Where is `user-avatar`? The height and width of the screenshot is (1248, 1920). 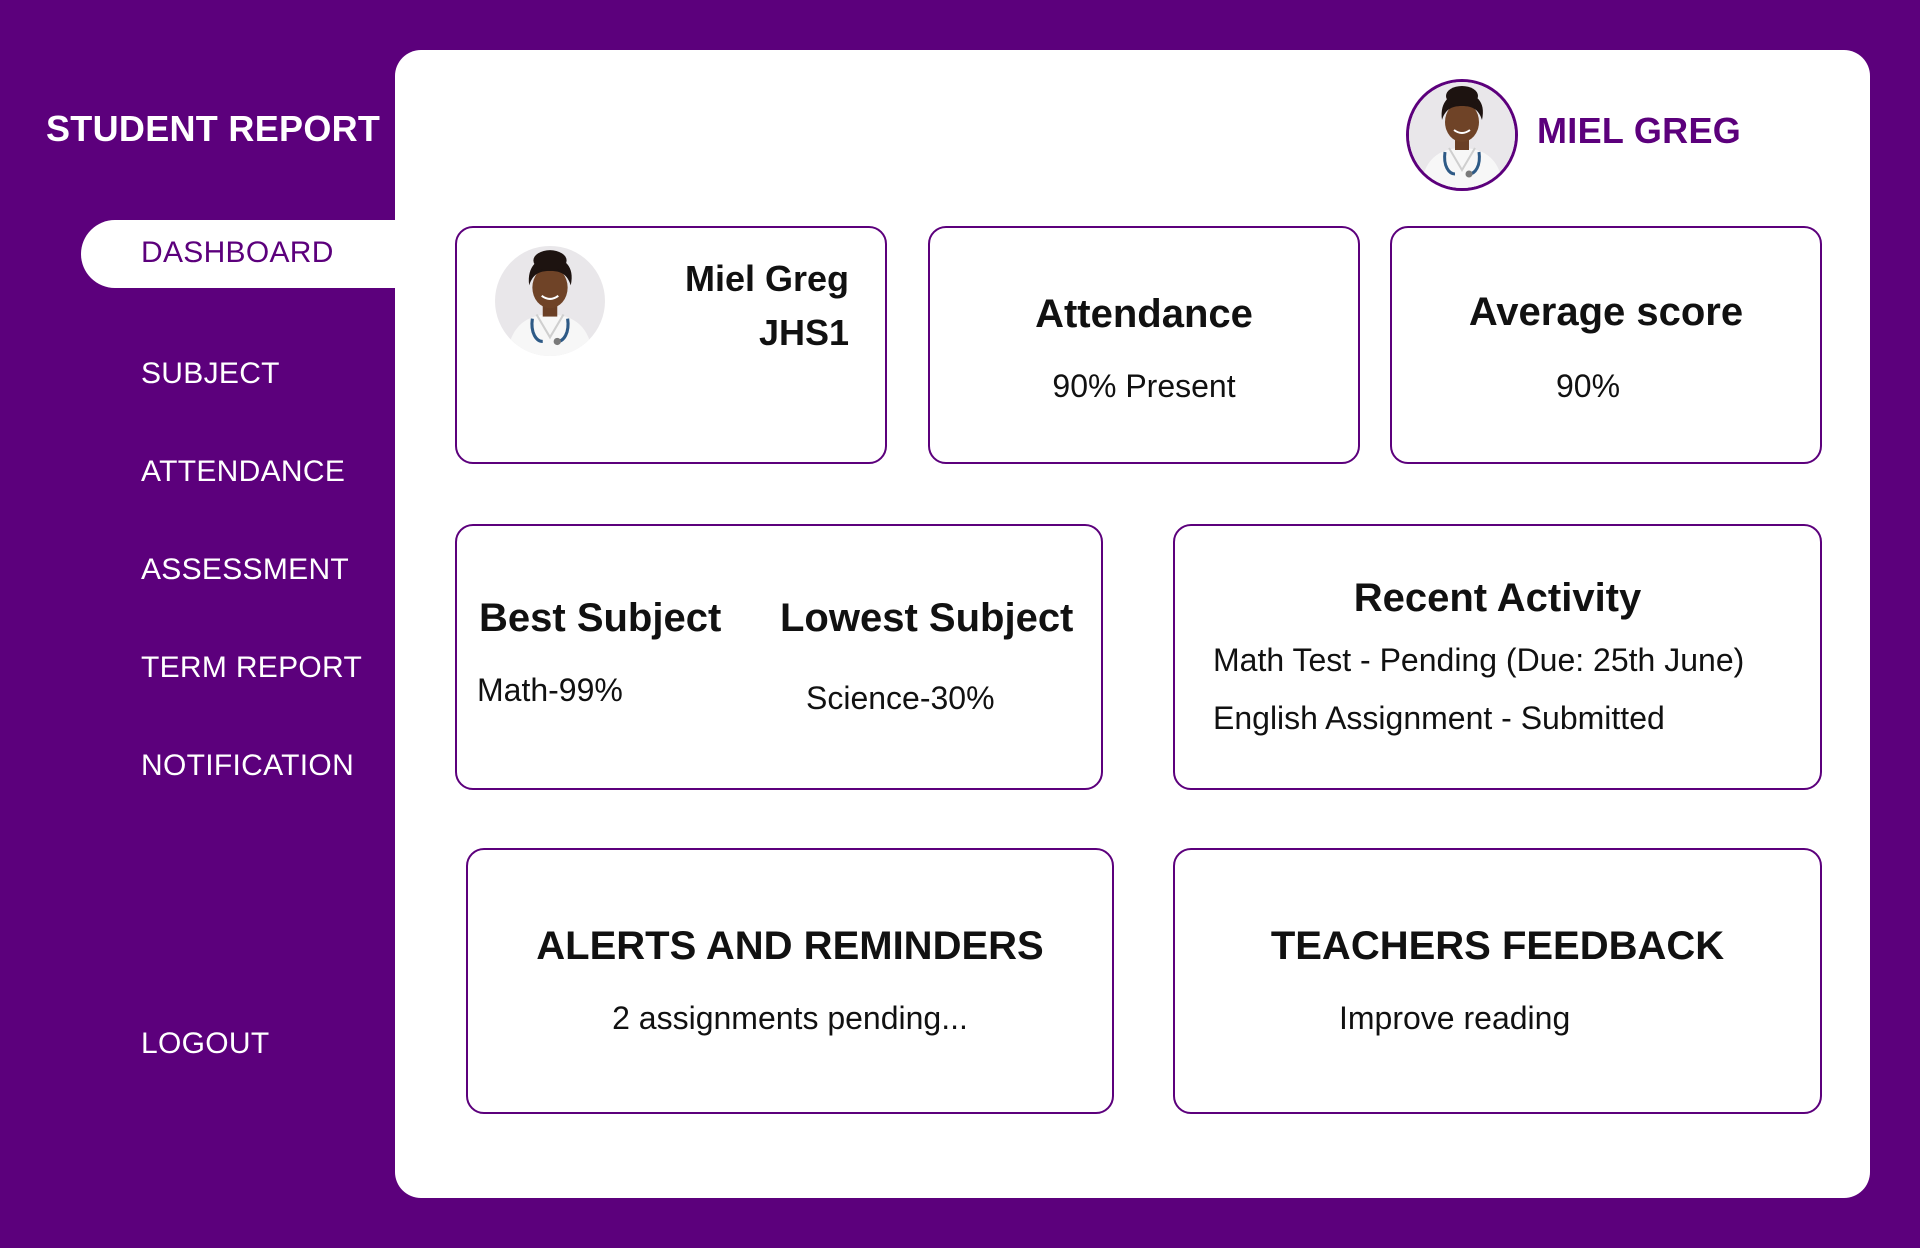
user-avatar is located at coordinates (1462, 135).